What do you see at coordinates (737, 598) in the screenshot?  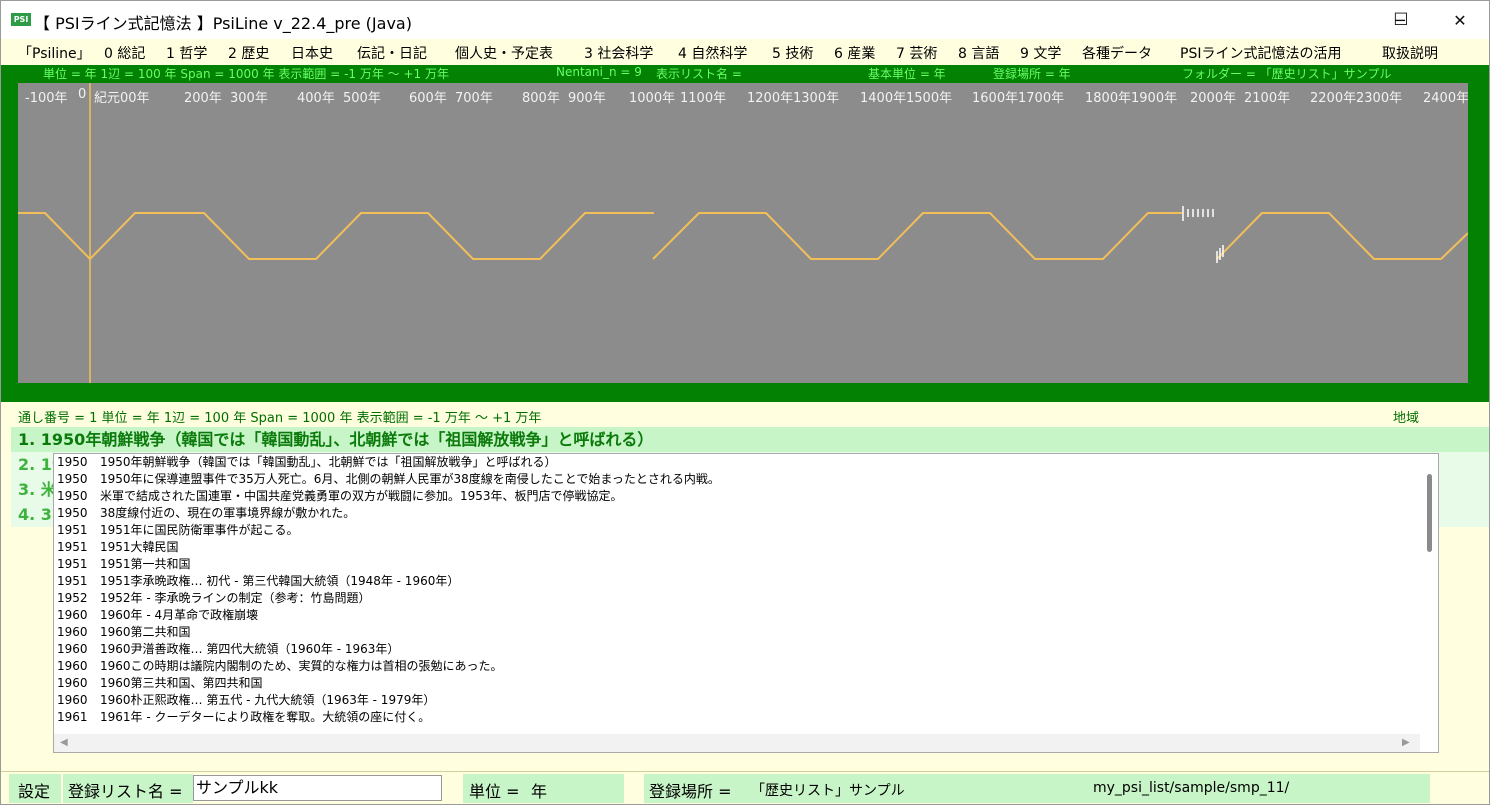 I see `list-item: 1952 1952年 - 李承晩ラインの制定（参考：竹島問題）` at bounding box center [737, 598].